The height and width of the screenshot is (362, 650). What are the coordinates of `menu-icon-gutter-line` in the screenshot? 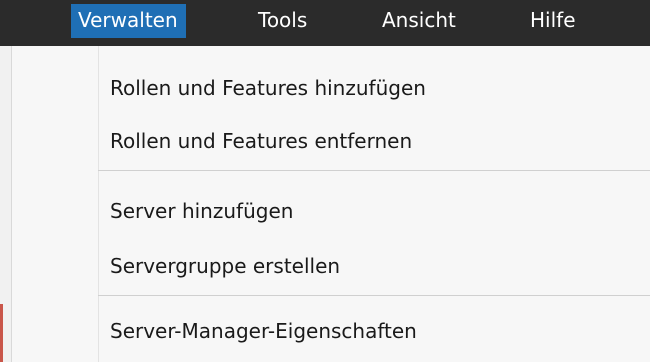 It's located at (98, 204).